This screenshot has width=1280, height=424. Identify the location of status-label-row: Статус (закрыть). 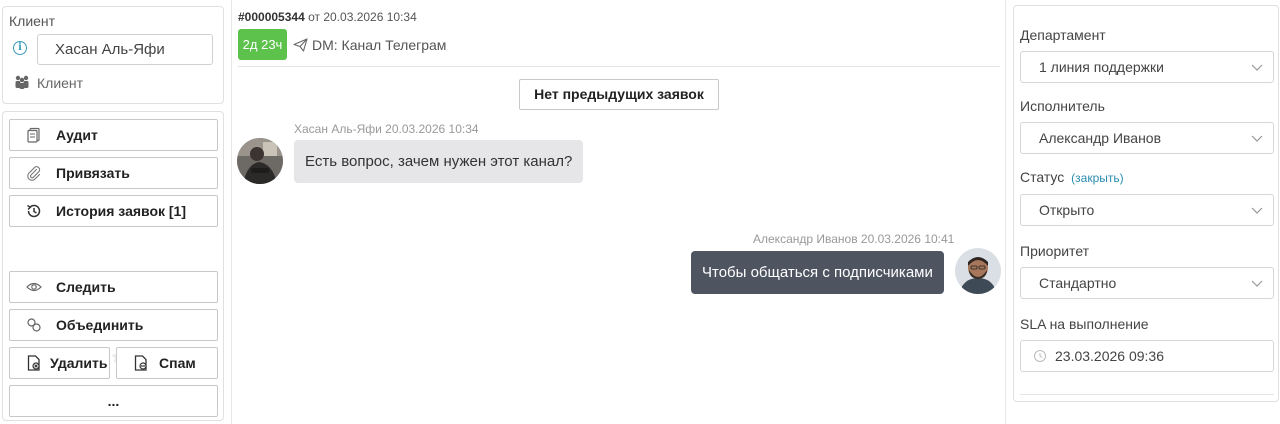
(1072, 177).